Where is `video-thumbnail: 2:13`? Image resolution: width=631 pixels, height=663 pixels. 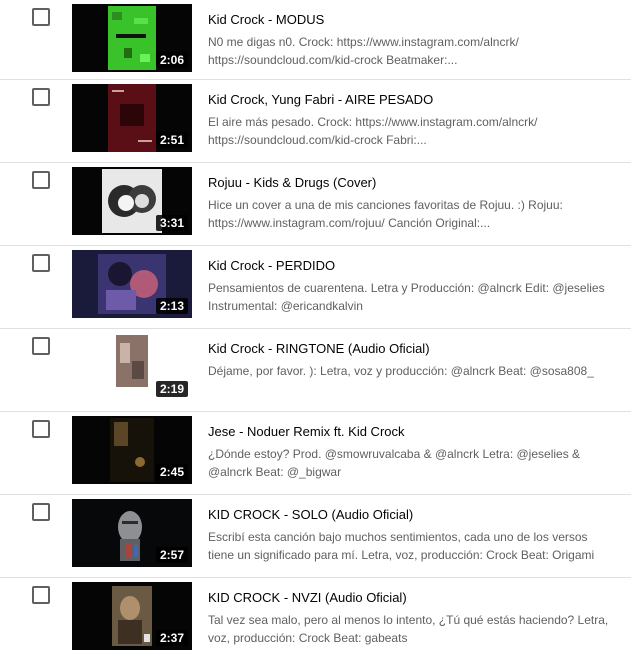 video-thumbnail: 2:13 is located at coordinates (132, 284).